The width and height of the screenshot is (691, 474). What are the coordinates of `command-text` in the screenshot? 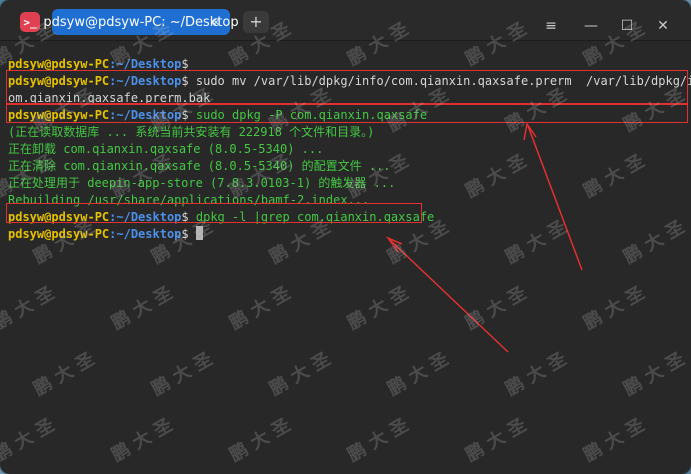 It's located at (192, 234).